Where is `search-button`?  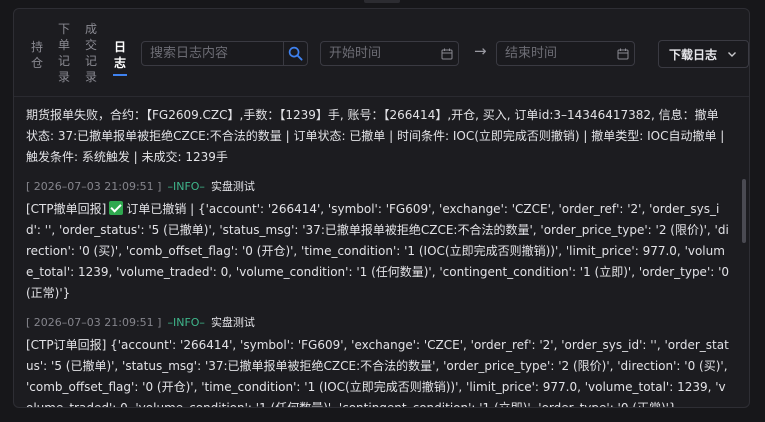 search-button is located at coordinates (295, 53).